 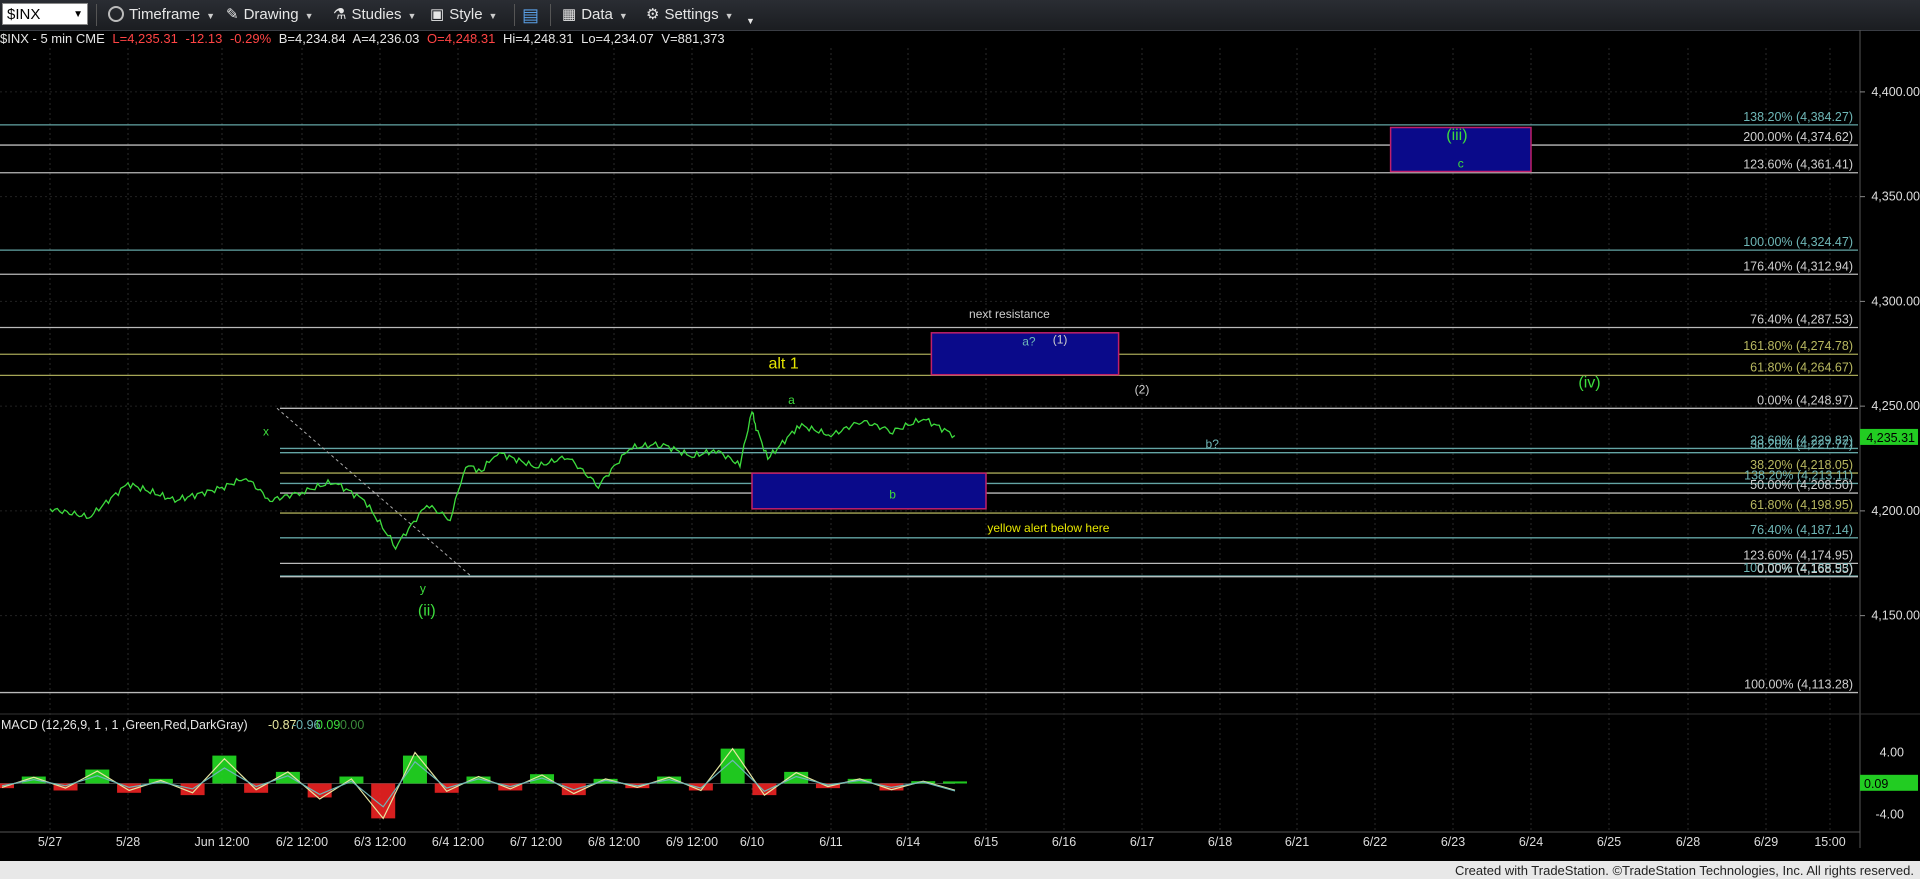 I want to click on fib-level-label: 61.80% (4,198.95), so click(x=1801, y=505).